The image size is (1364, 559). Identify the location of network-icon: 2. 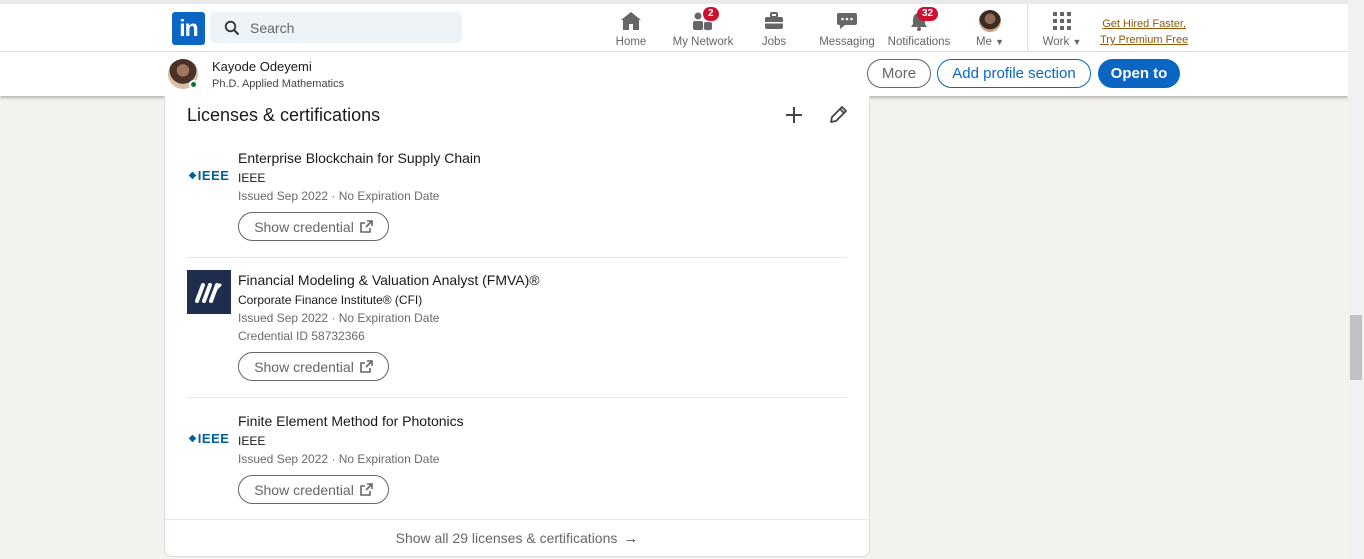
(705, 19).